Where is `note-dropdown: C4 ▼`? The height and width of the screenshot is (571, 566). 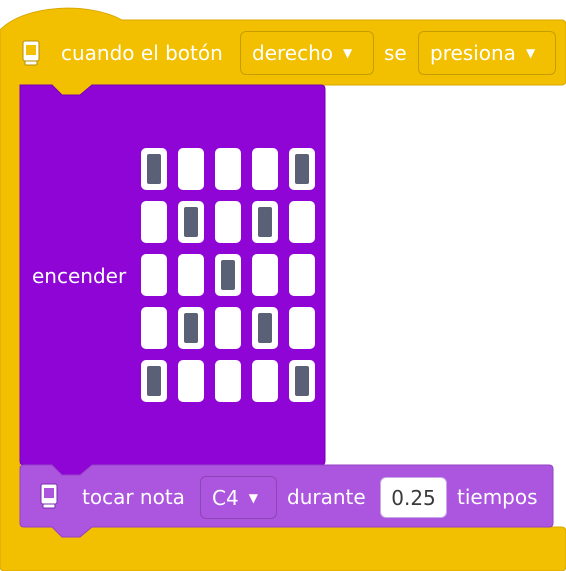 note-dropdown: C4 ▼ is located at coordinates (238, 497).